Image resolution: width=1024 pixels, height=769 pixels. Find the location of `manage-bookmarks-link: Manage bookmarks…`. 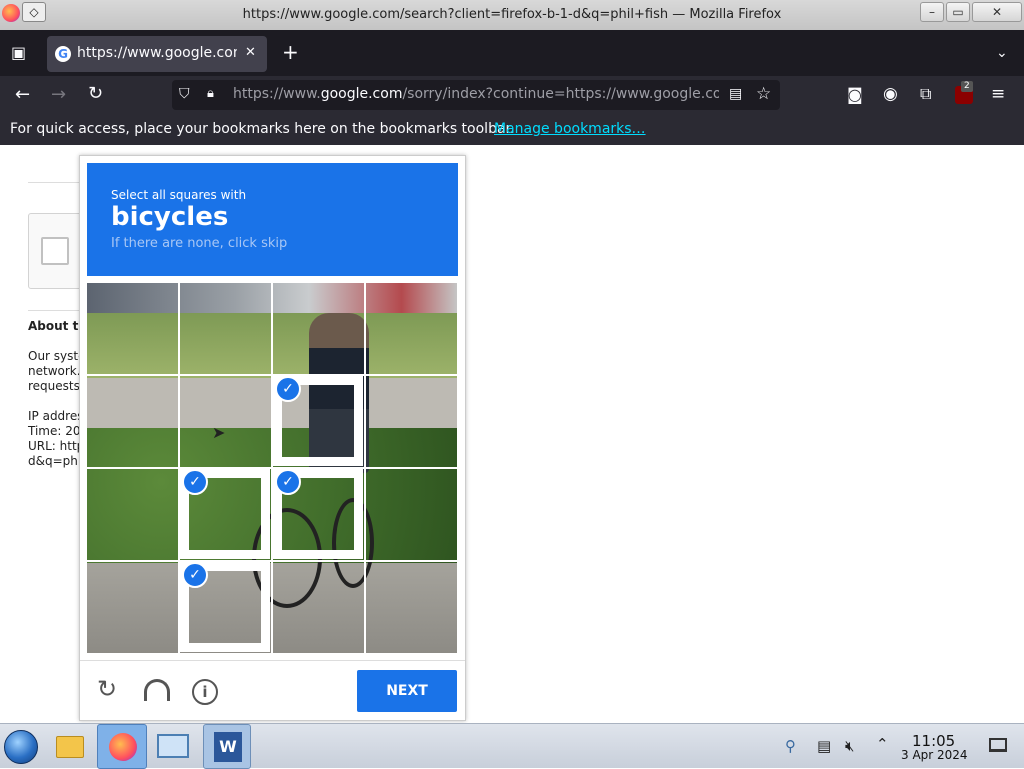

manage-bookmarks-link: Manage bookmarks… is located at coordinates (570, 129).